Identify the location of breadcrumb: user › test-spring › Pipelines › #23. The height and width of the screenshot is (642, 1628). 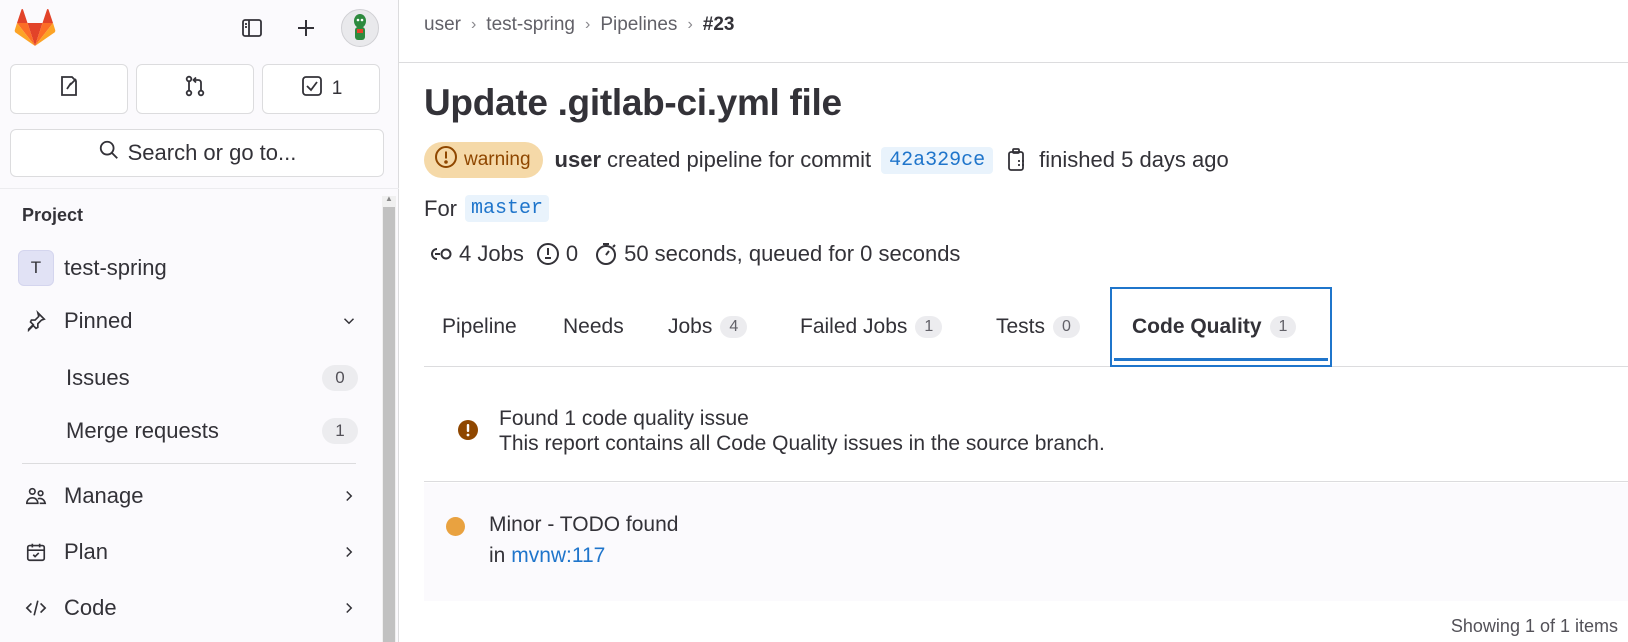
(579, 25).